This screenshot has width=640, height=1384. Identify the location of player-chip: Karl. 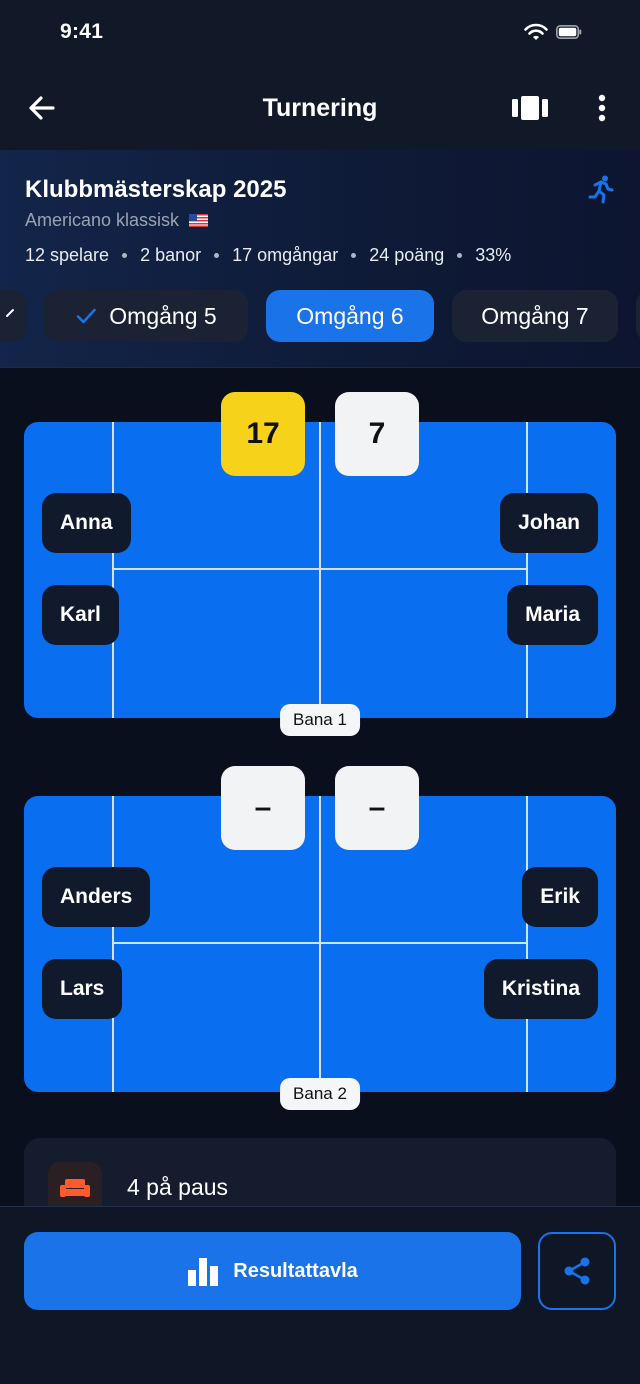
(80, 615).